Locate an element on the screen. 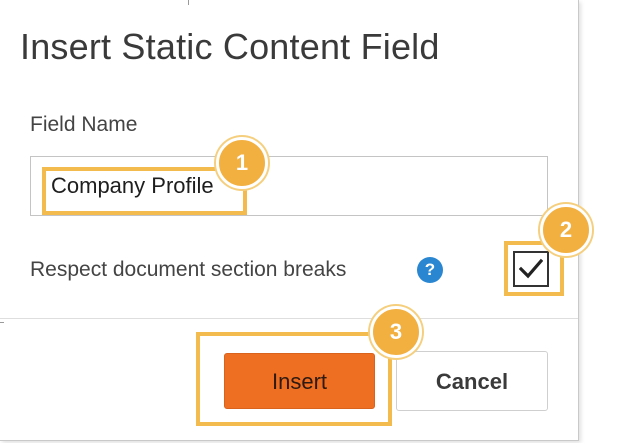  field-name-input is located at coordinates (289, 186).